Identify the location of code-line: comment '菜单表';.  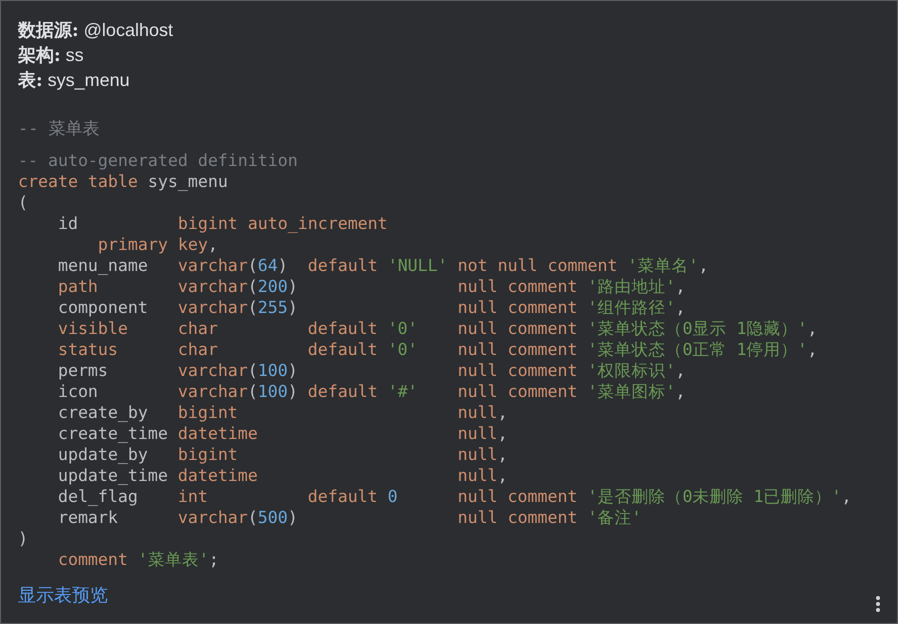
(137, 559).